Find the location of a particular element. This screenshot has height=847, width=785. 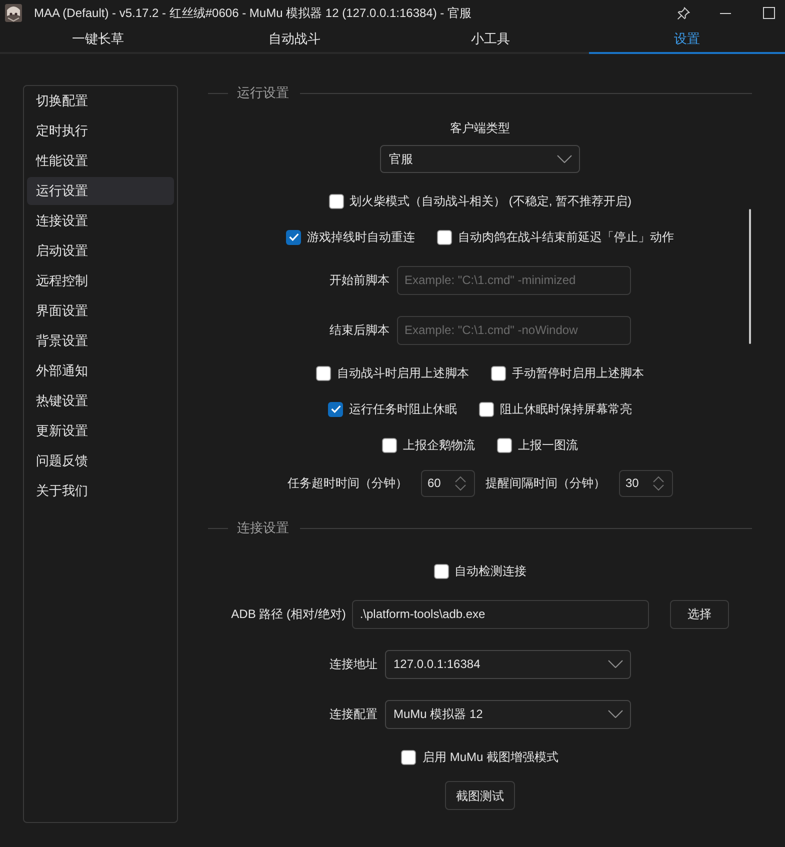

sidebar-item: 性能设置 is located at coordinates (100, 161).